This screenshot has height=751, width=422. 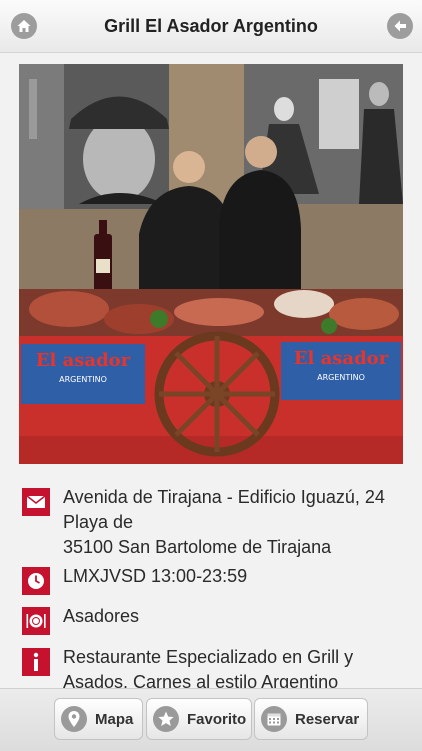 I want to click on description-line-1: Restaurante Especializado en Grill y, so click(x=208, y=657).